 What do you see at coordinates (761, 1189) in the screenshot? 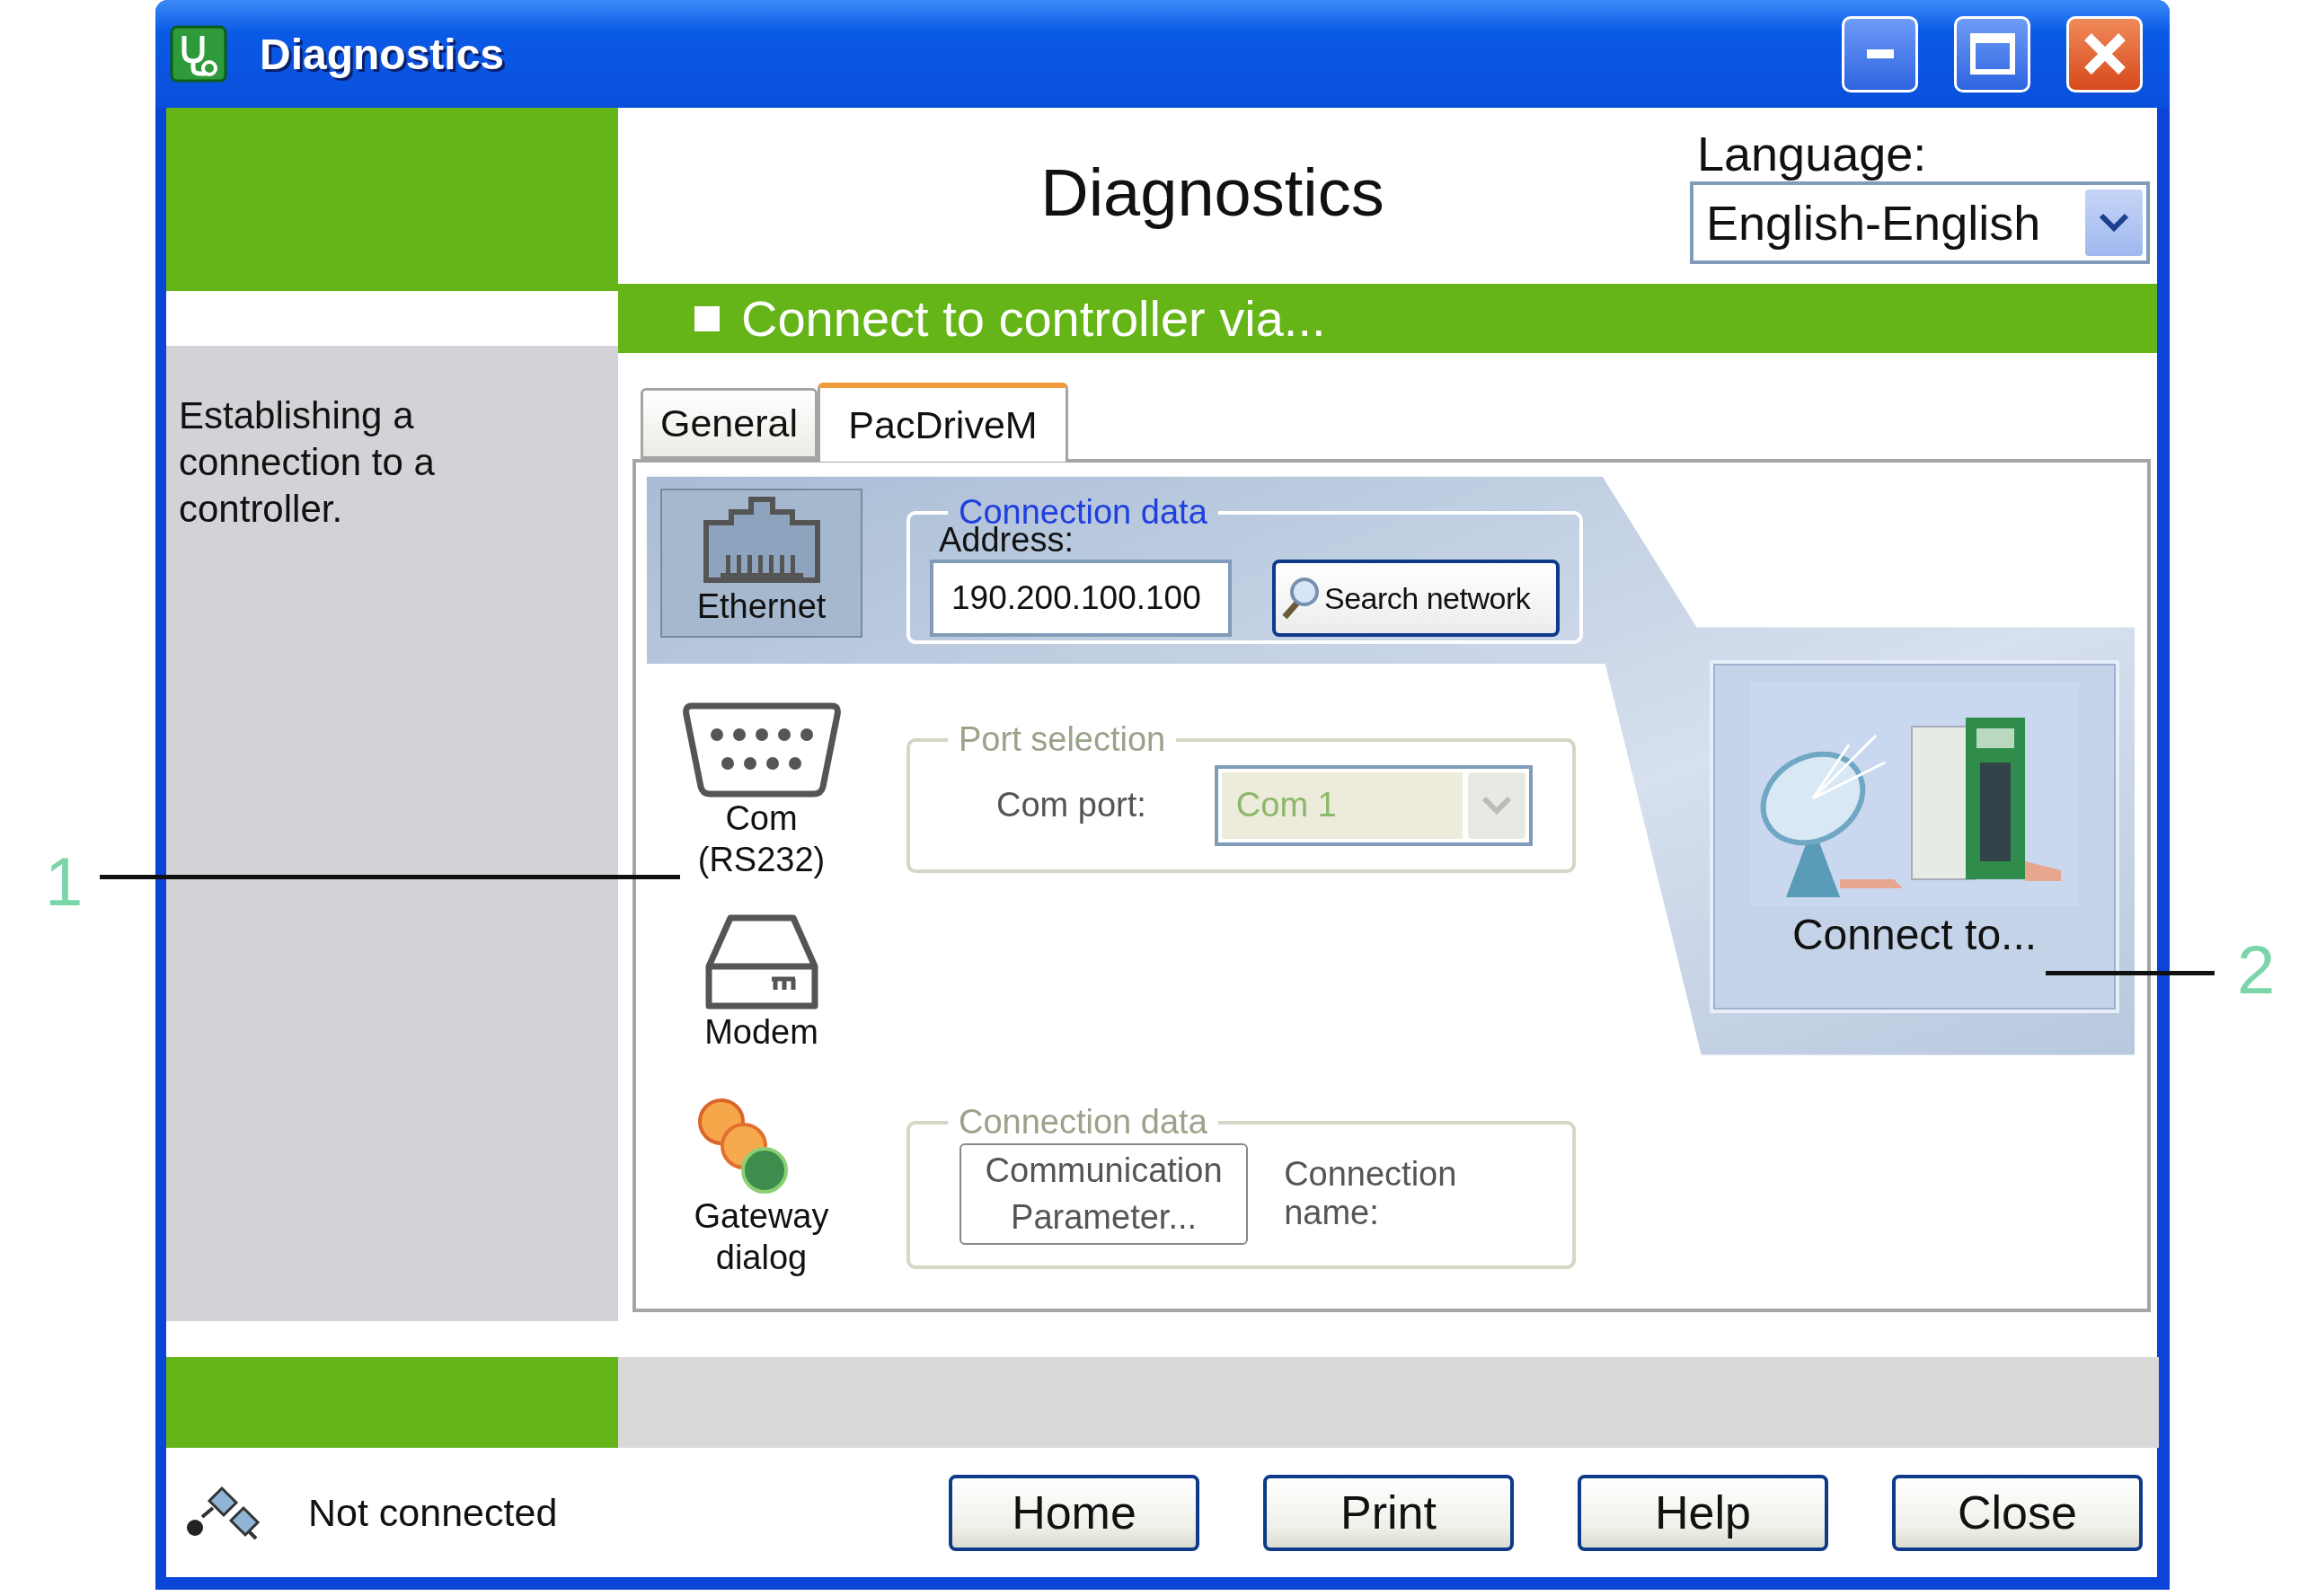
I see `connection-type-item: Gateway dialog` at bounding box center [761, 1189].